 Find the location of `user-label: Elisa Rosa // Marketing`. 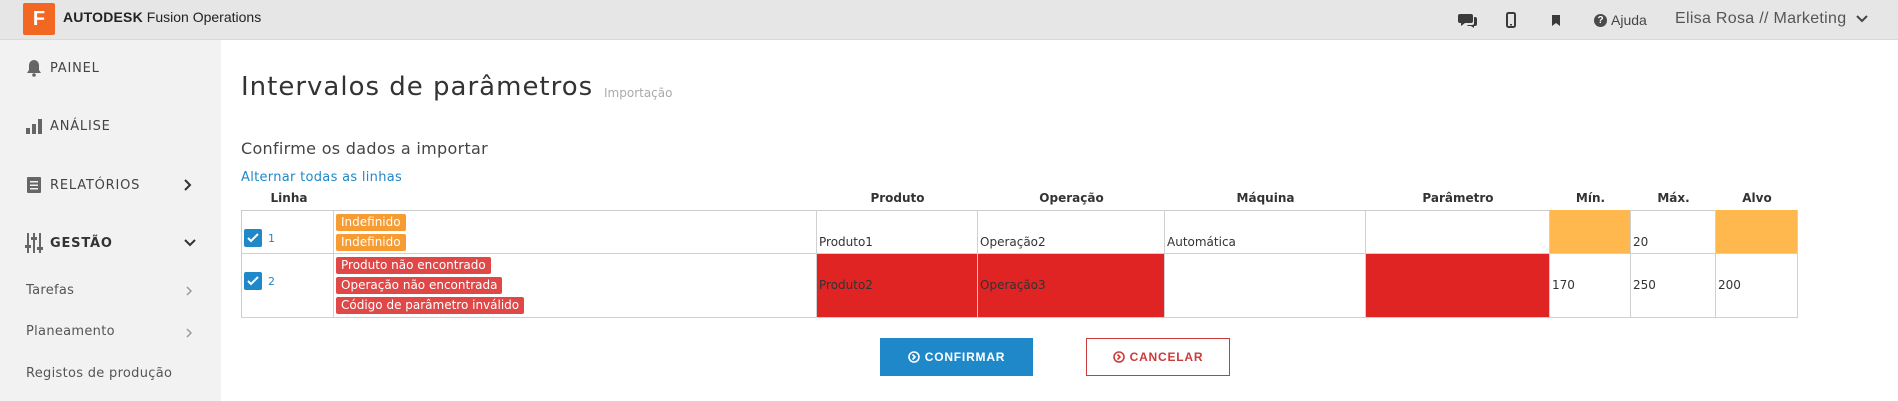

user-label: Elisa Rosa // Marketing is located at coordinates (1761, 18).